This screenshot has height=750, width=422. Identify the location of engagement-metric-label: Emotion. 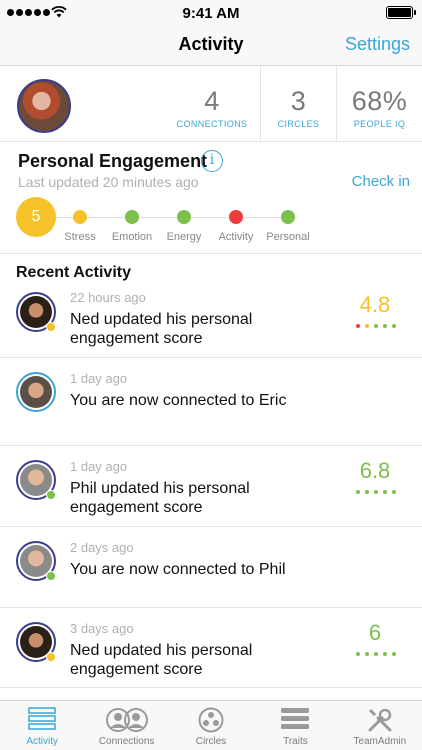
(132, 237).